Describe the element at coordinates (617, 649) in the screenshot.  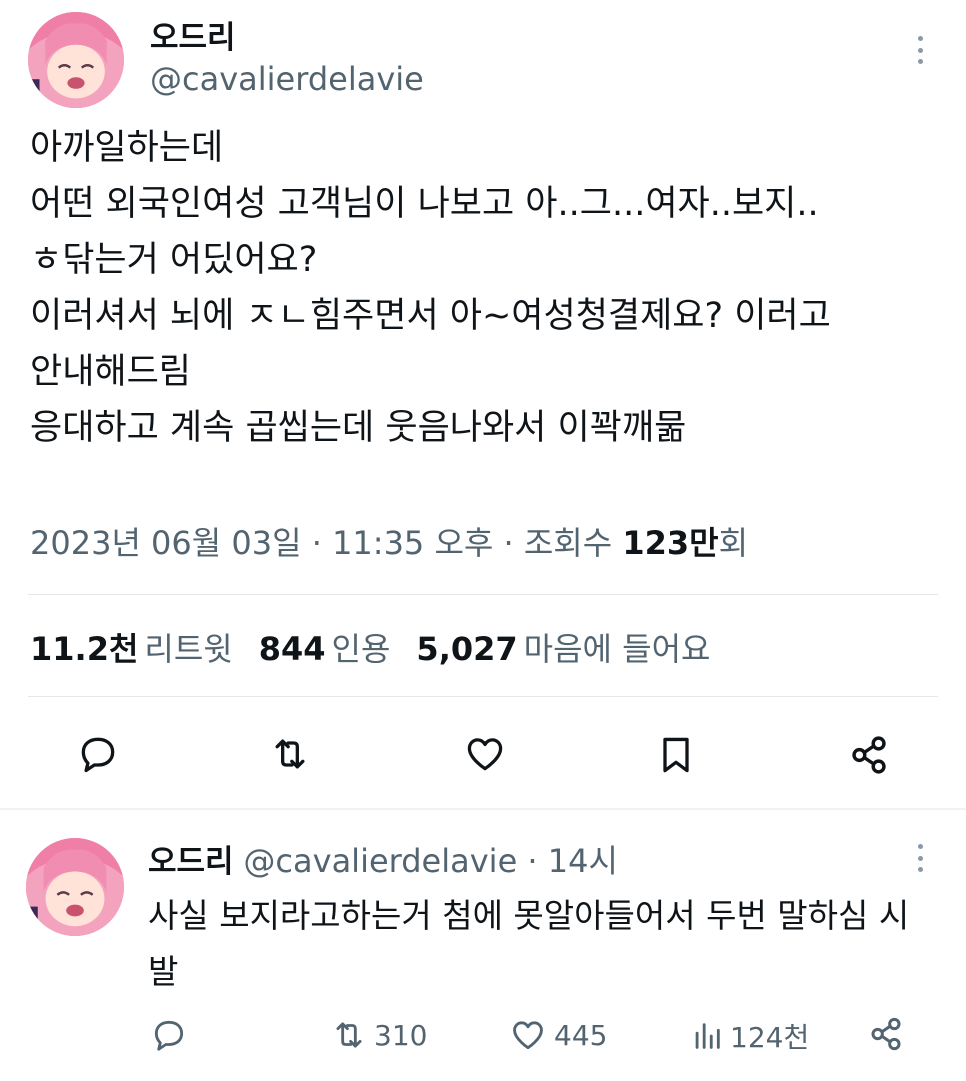
I see `like-label: 마음에 들어요` at that location.